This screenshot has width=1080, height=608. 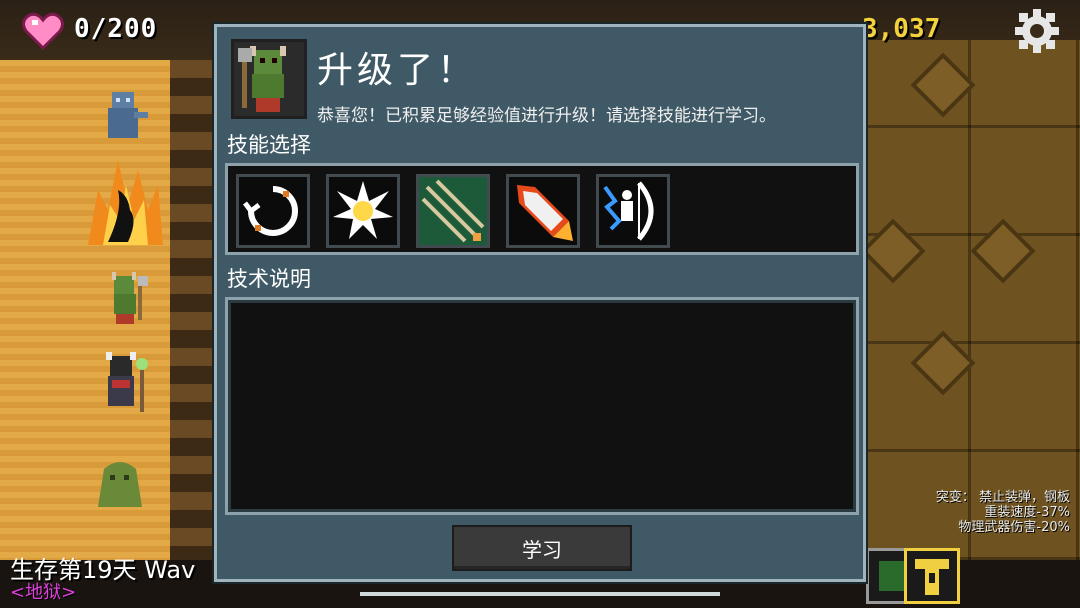 What do you see at coordinates (1027, 512) in the screenshot?
I see `mutation-line: 重装速度-37%` at bounding box center [1027, 512].